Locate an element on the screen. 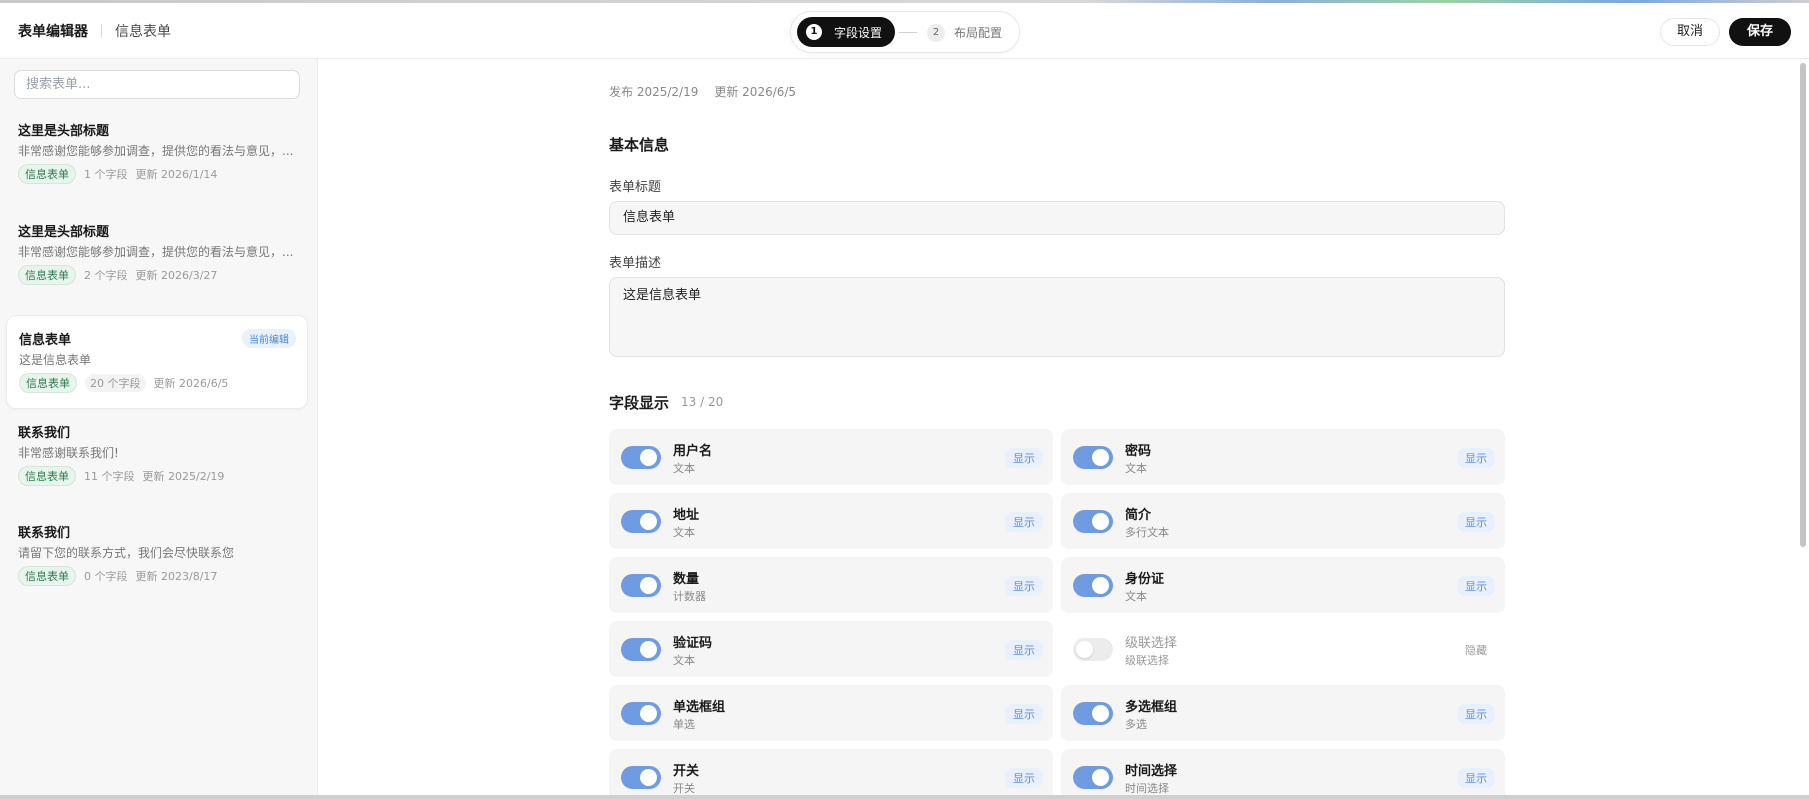  cancel-button: 取消 is located at coordinates (1690, 32).